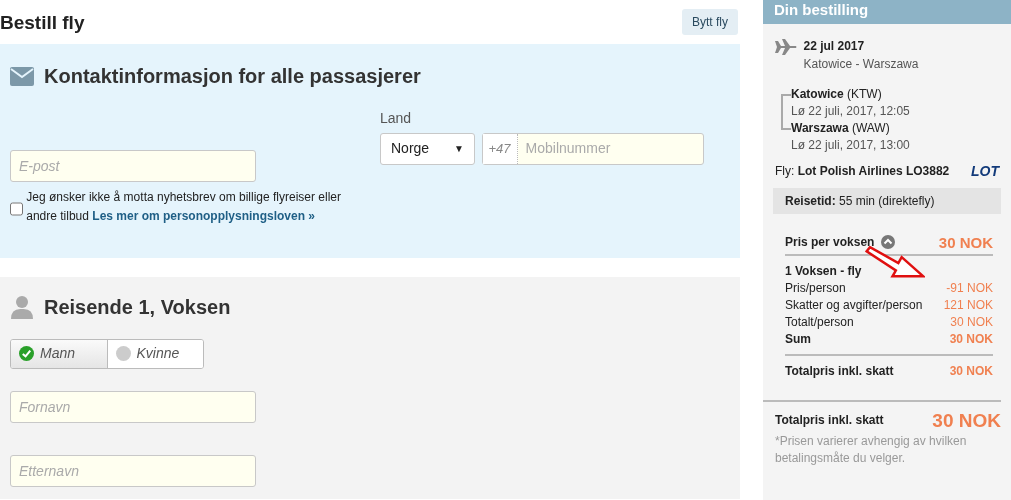 The height and width of the screenshot is (500, 1011). Describe the element at coordinates (850, 145) in the screenshot. I see `stop-time: Lø 22 juli, 2017, 13:00` at that location.